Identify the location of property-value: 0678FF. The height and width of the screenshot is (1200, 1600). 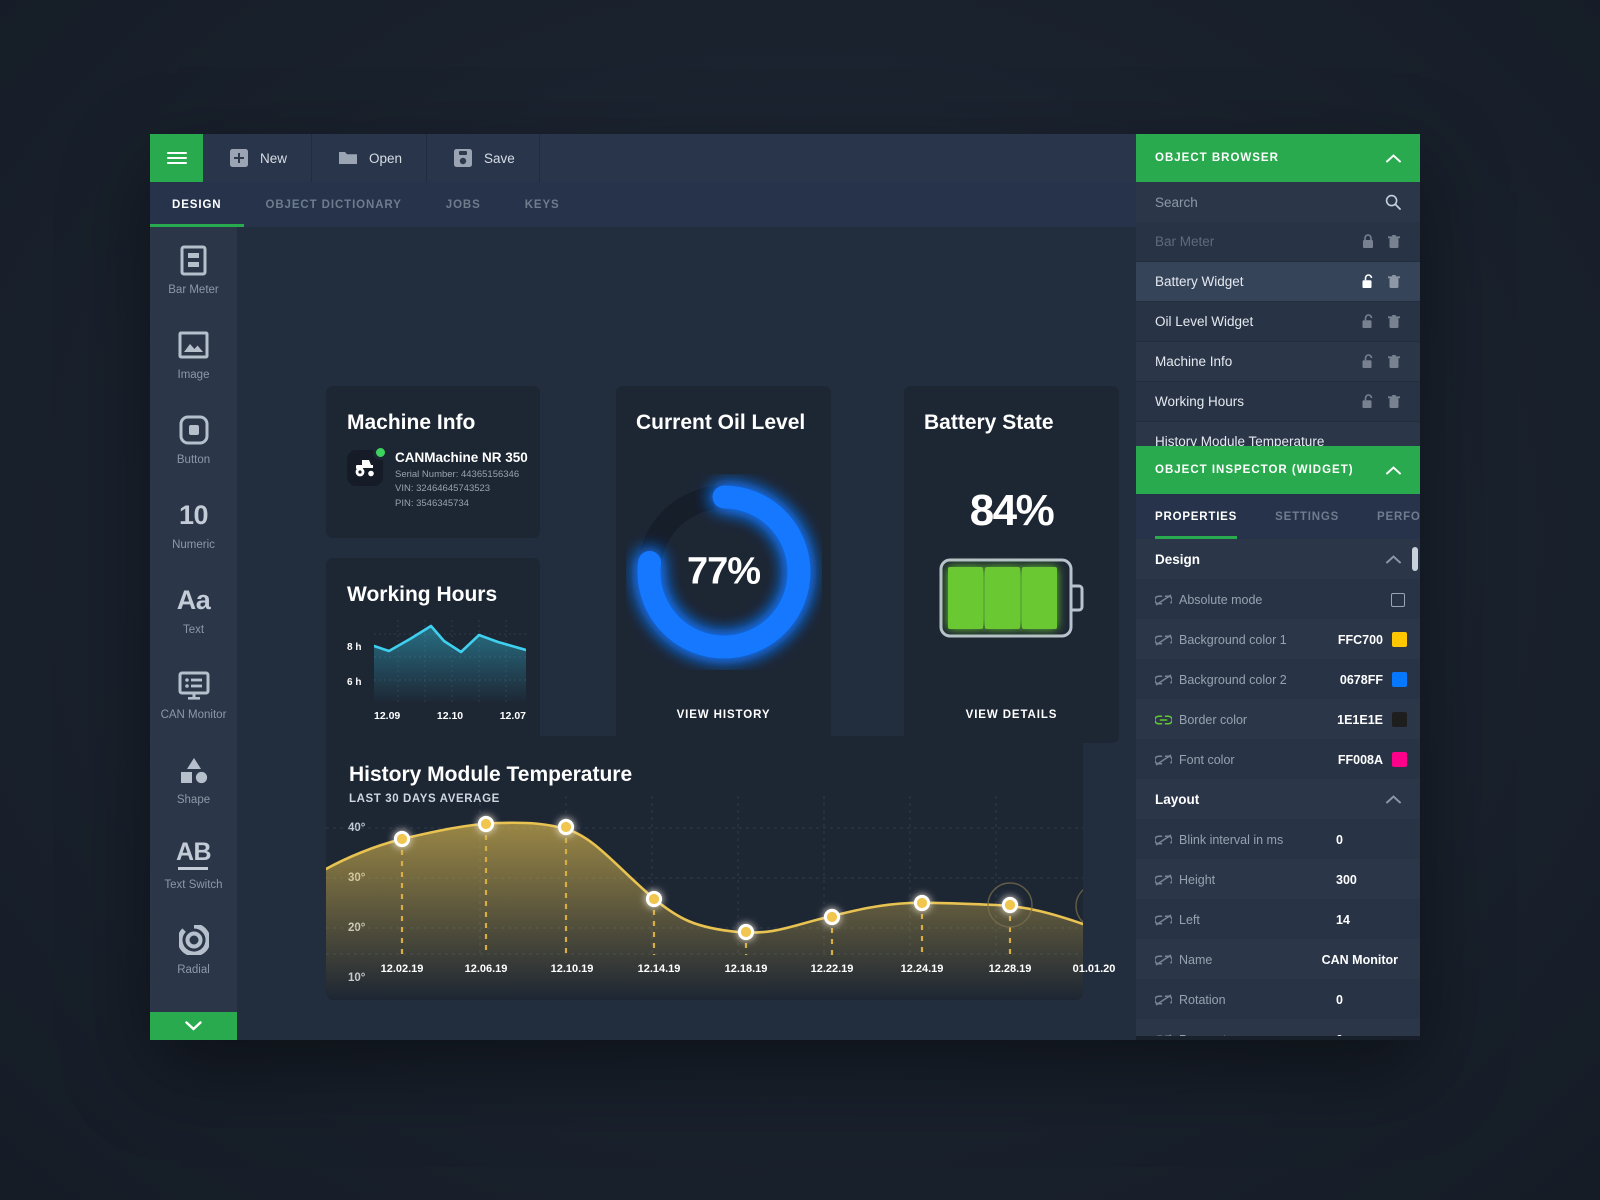
(1361, 679).